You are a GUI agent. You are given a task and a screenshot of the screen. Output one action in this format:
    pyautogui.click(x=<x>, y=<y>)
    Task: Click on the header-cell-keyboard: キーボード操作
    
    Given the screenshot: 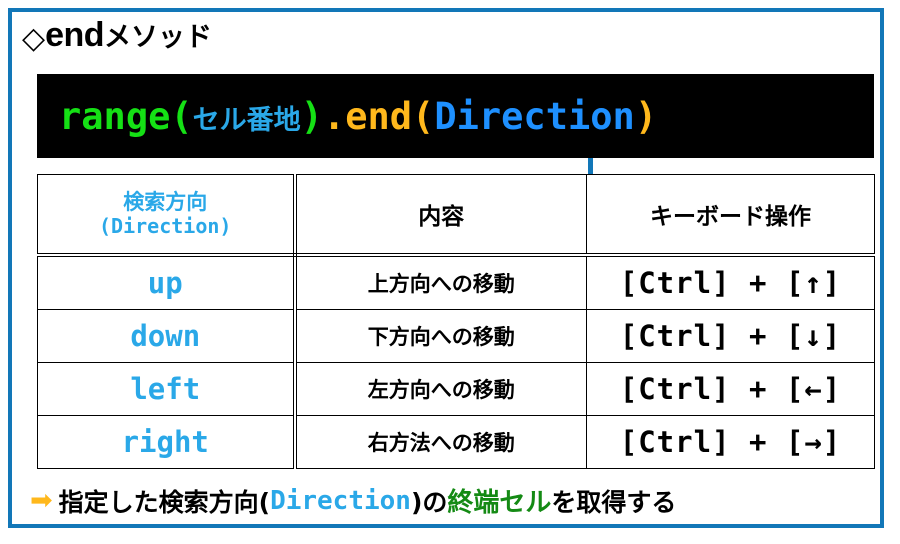 What is the action you would take?
    pyautogui.click(x=730, y=215)
    